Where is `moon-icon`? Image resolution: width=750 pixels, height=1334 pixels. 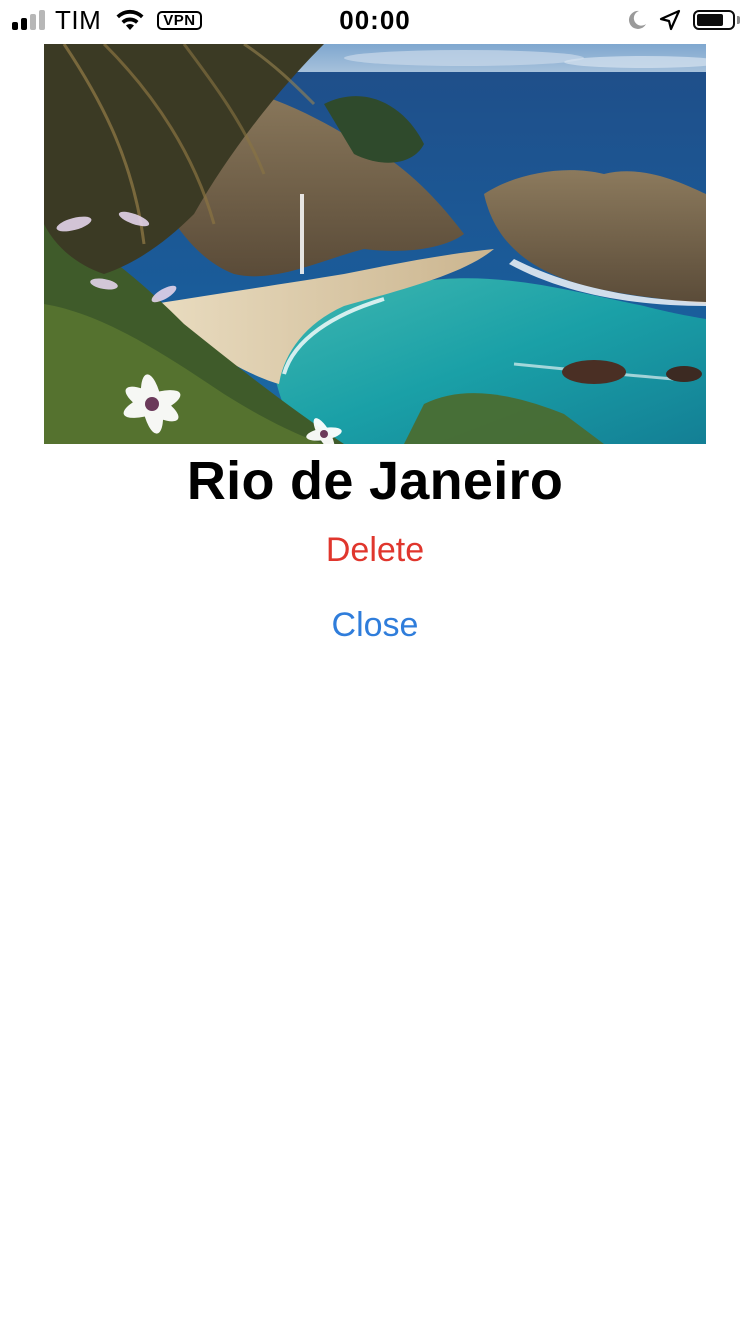
moon-icon is located at coordinates (637, 19).